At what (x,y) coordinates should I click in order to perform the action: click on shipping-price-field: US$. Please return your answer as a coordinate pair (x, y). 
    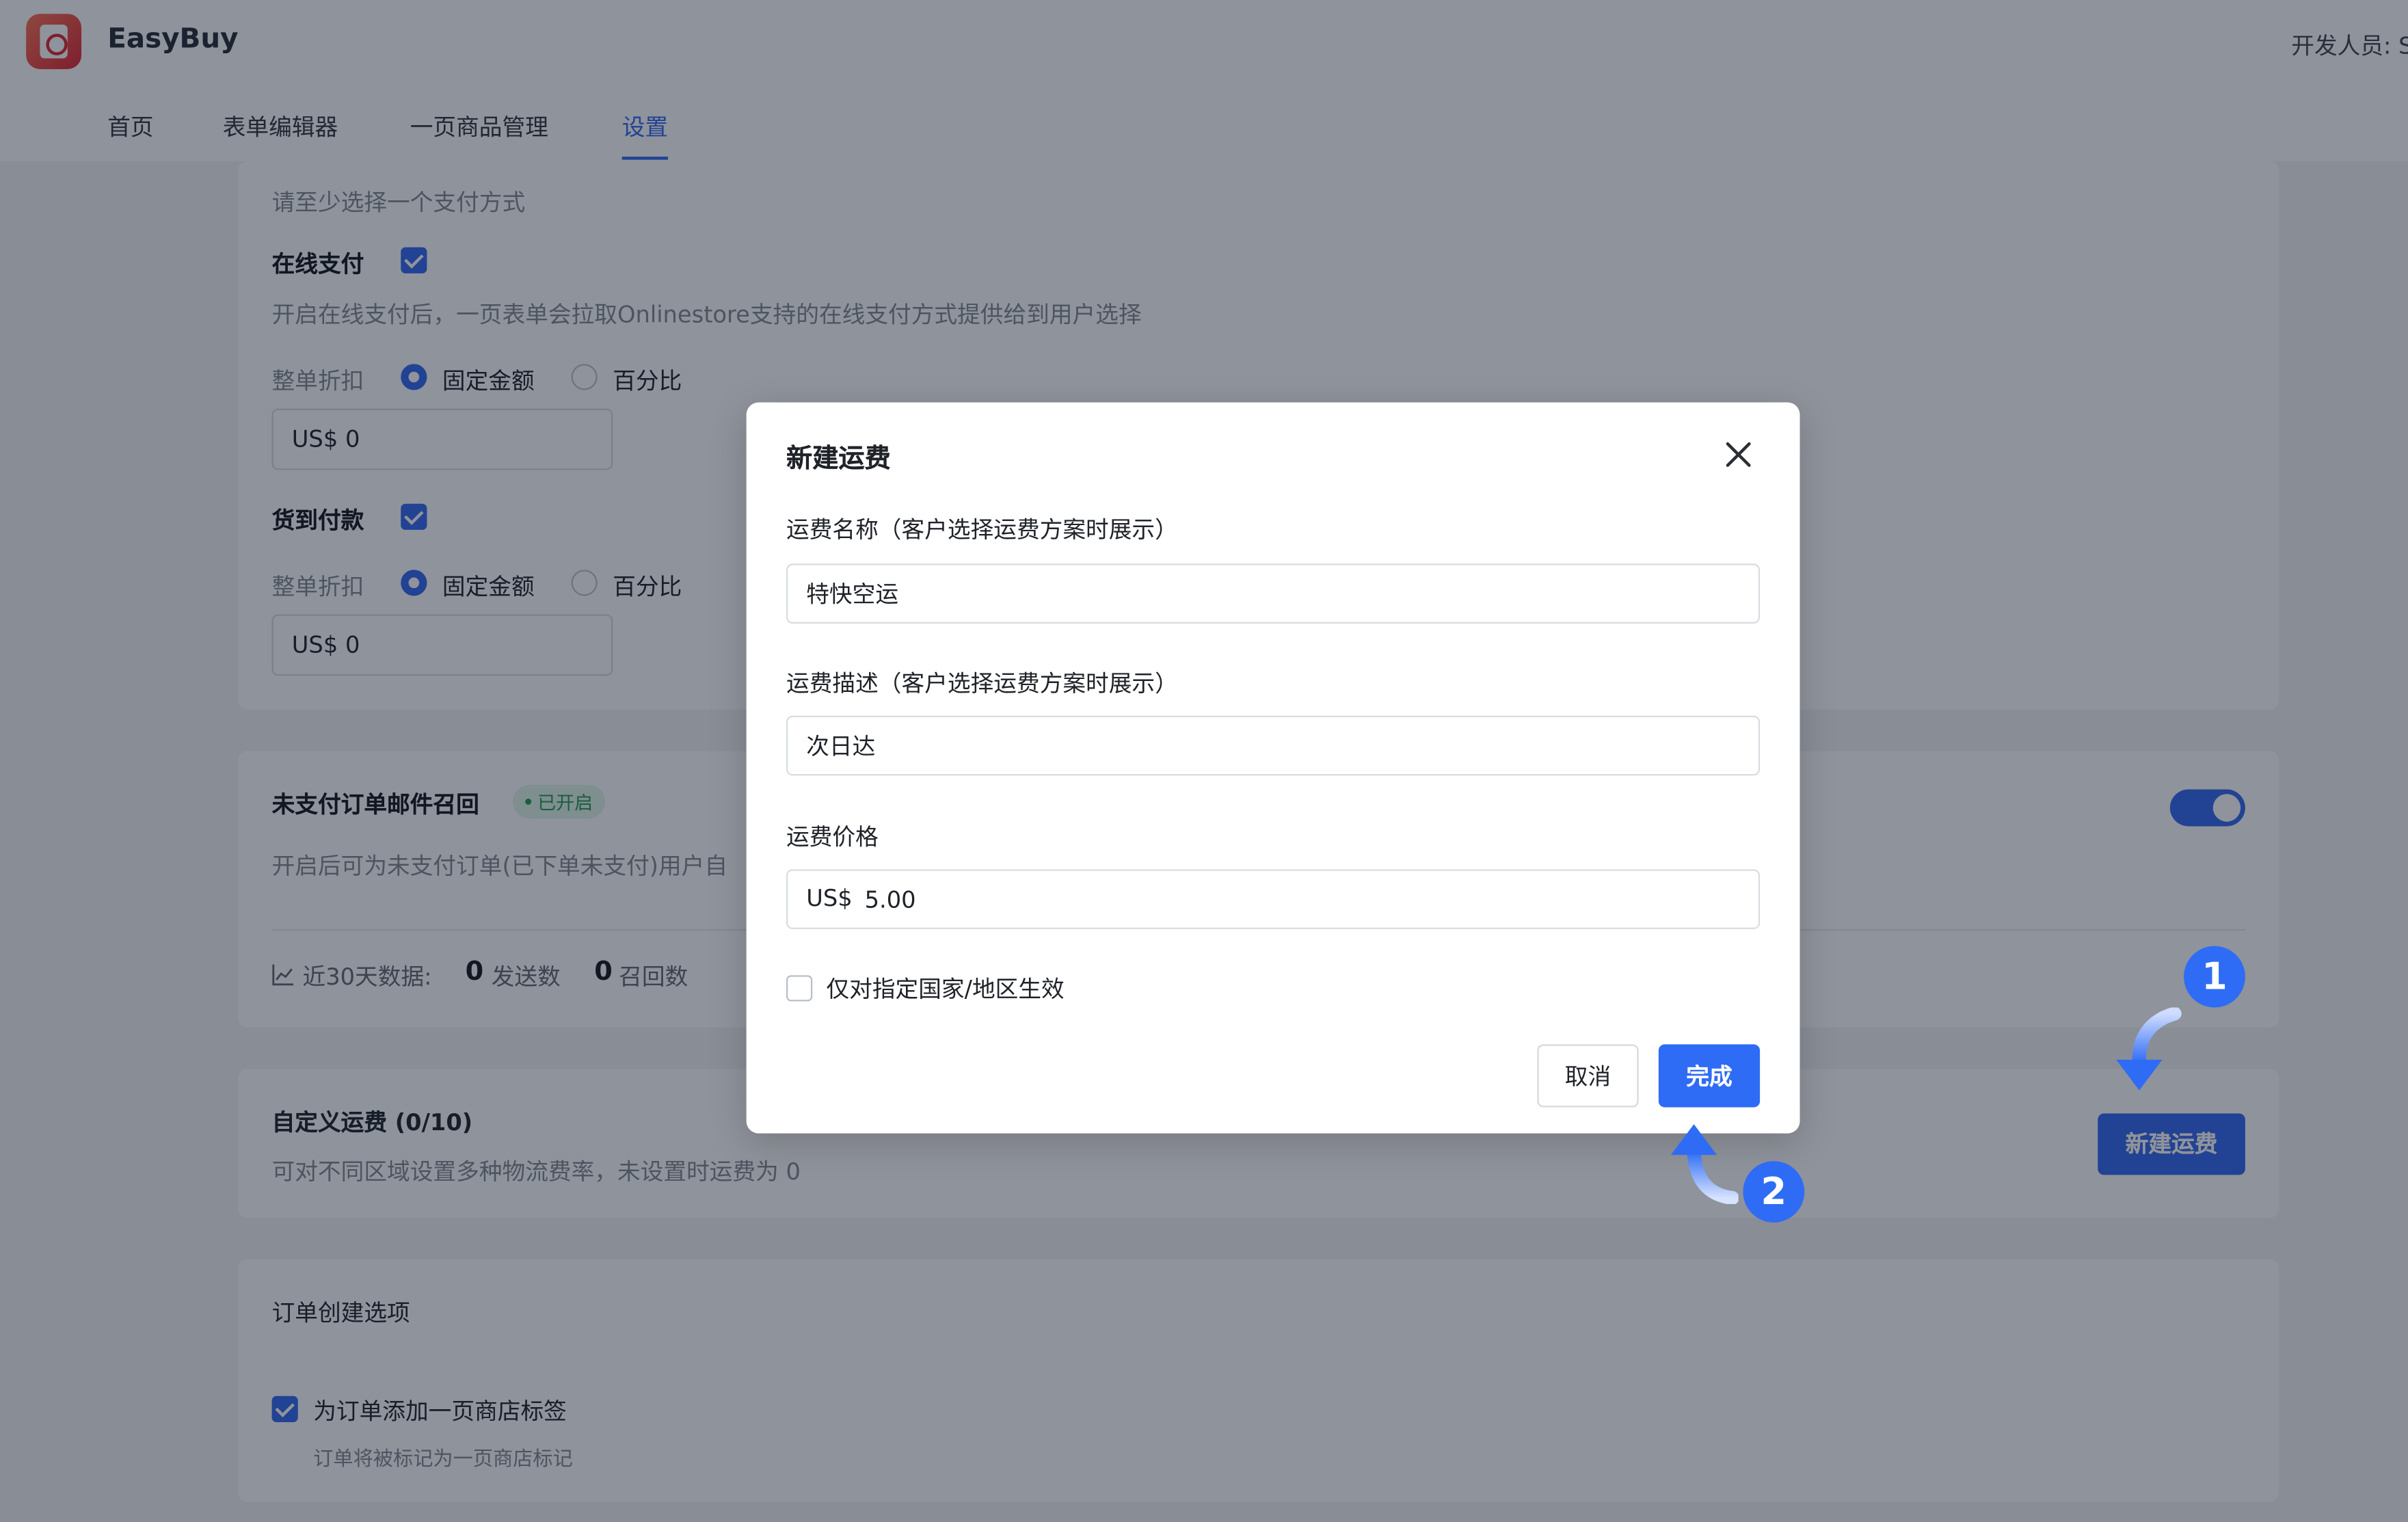
    Looking at the image, I should click on (1273, 899).